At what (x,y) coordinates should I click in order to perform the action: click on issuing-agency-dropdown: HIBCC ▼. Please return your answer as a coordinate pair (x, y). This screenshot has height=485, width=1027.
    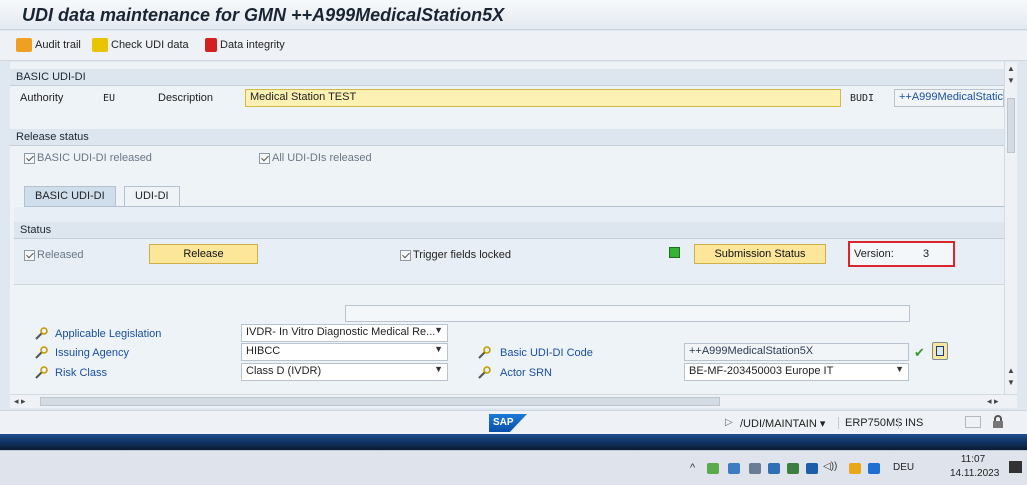
    Looking at the image, I should click on (344, 352).